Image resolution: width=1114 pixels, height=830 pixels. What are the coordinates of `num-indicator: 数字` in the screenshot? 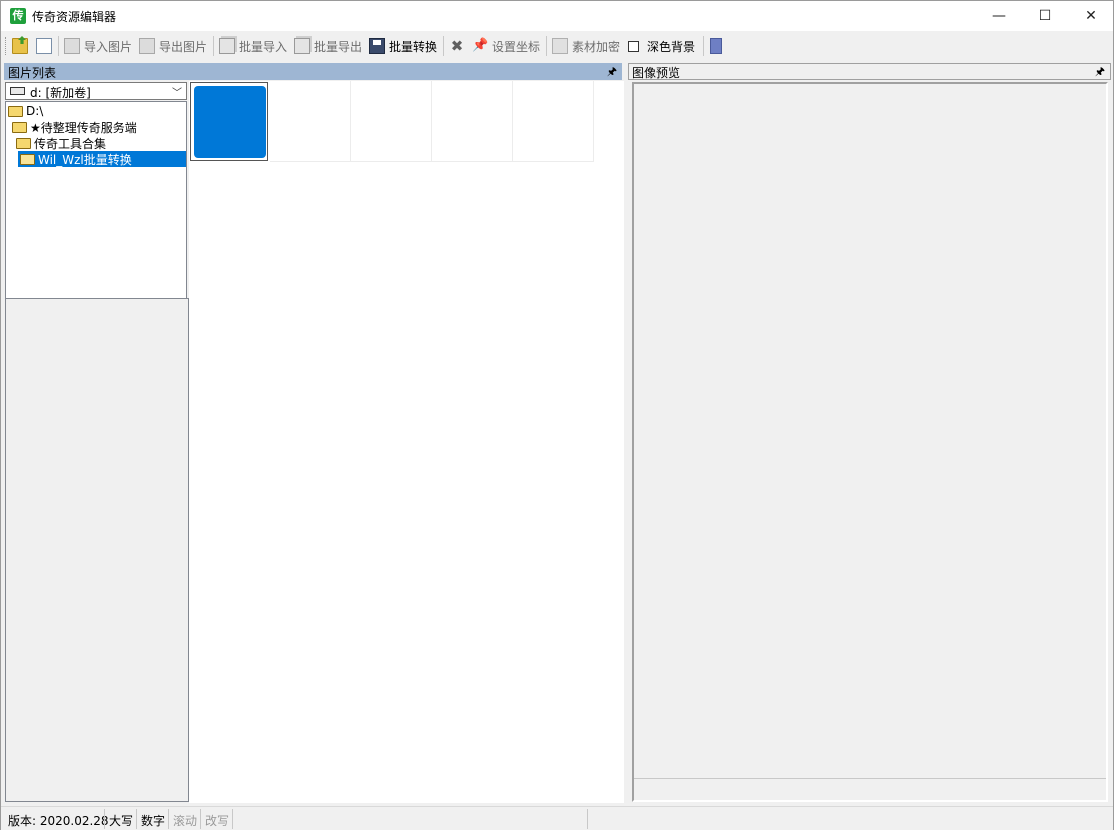 It's located at (153, 821).